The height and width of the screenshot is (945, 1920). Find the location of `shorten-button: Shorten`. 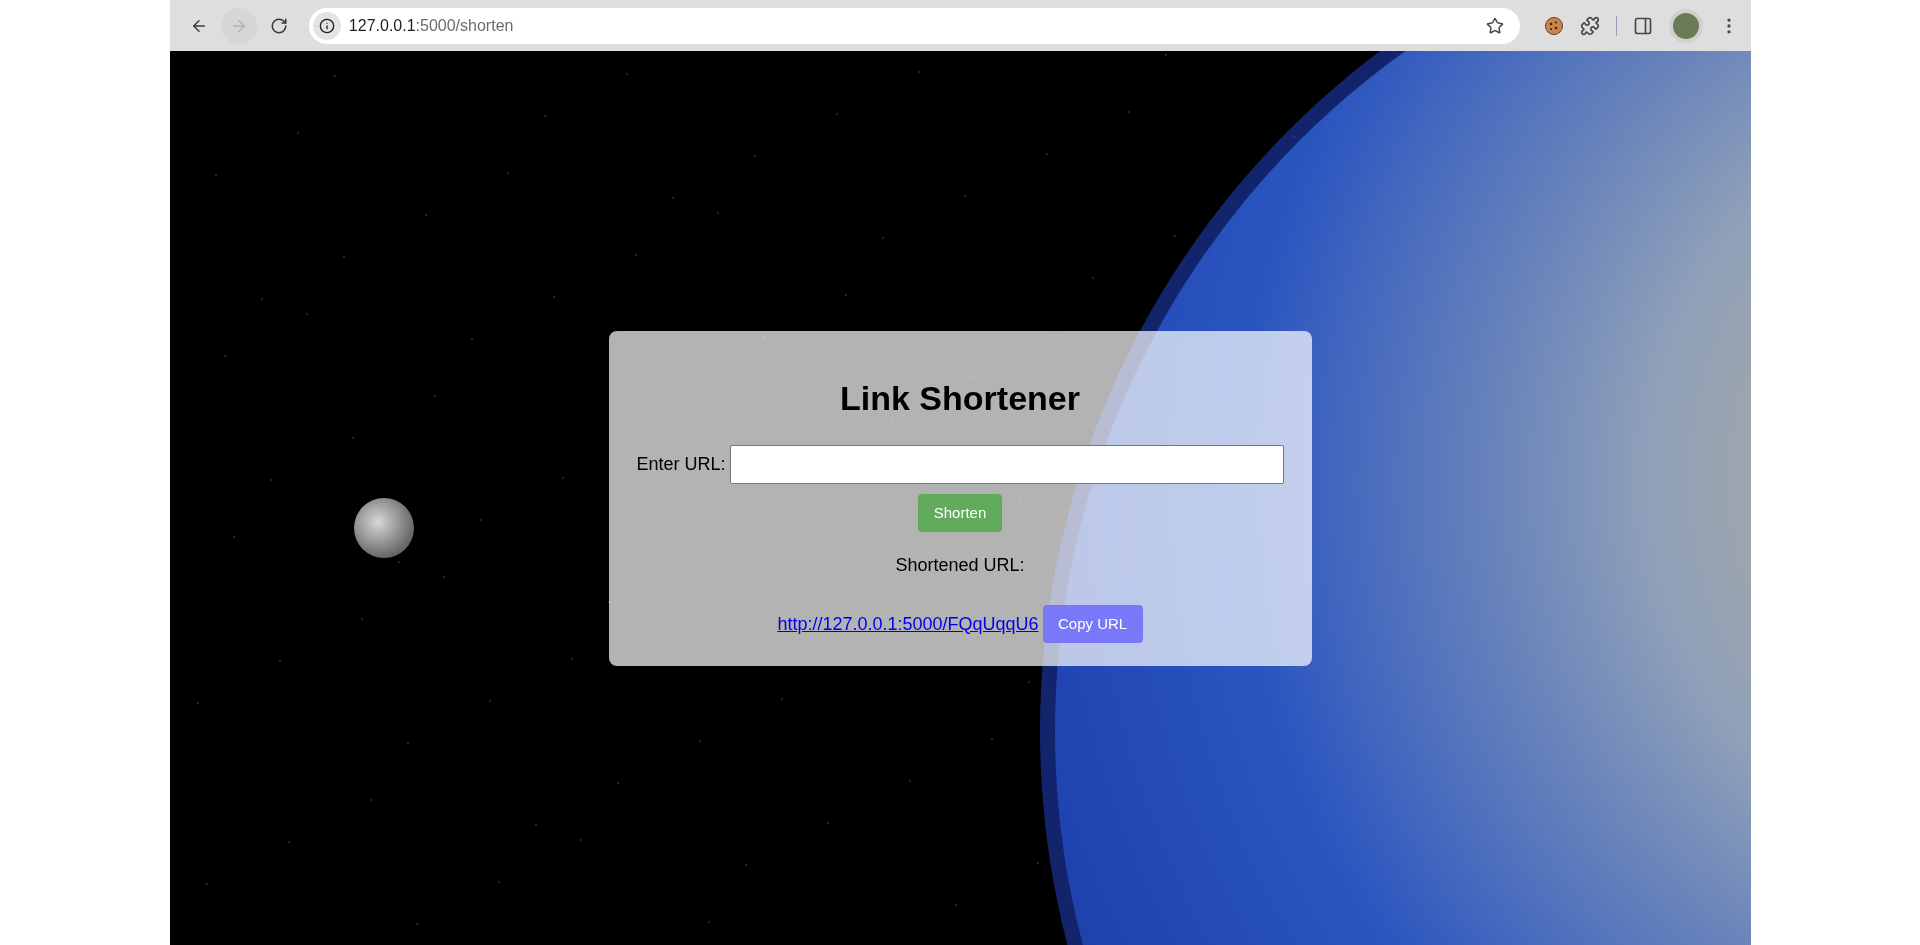

shorten-button: Shorten is located at coordinates (960, 513).